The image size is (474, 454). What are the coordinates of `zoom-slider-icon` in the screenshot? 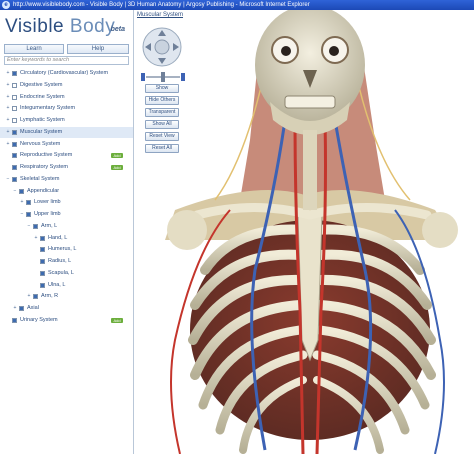 It's located at (163, 77).